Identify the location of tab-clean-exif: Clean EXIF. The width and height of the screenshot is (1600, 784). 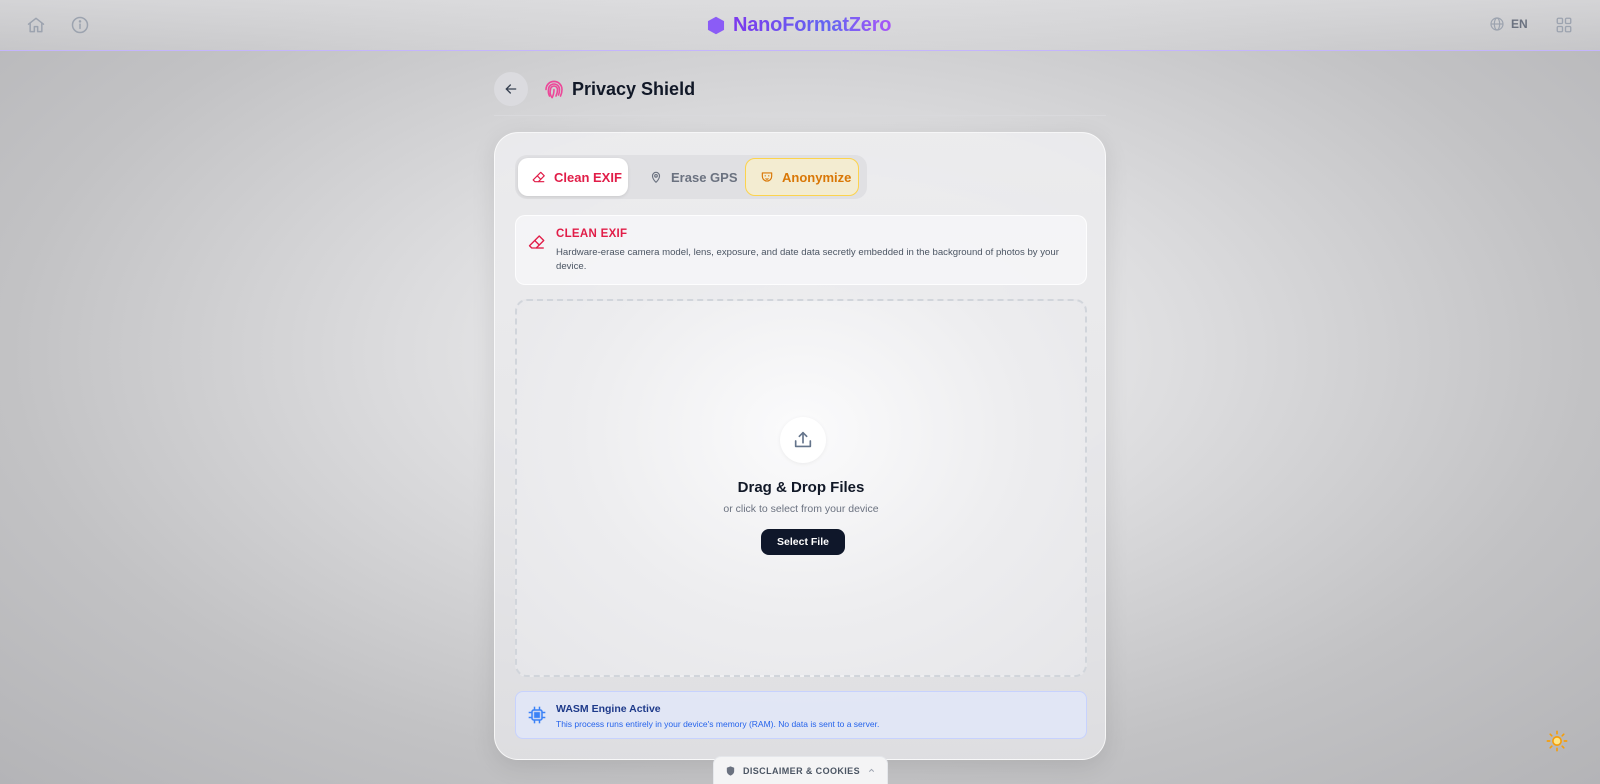
(573, 177).